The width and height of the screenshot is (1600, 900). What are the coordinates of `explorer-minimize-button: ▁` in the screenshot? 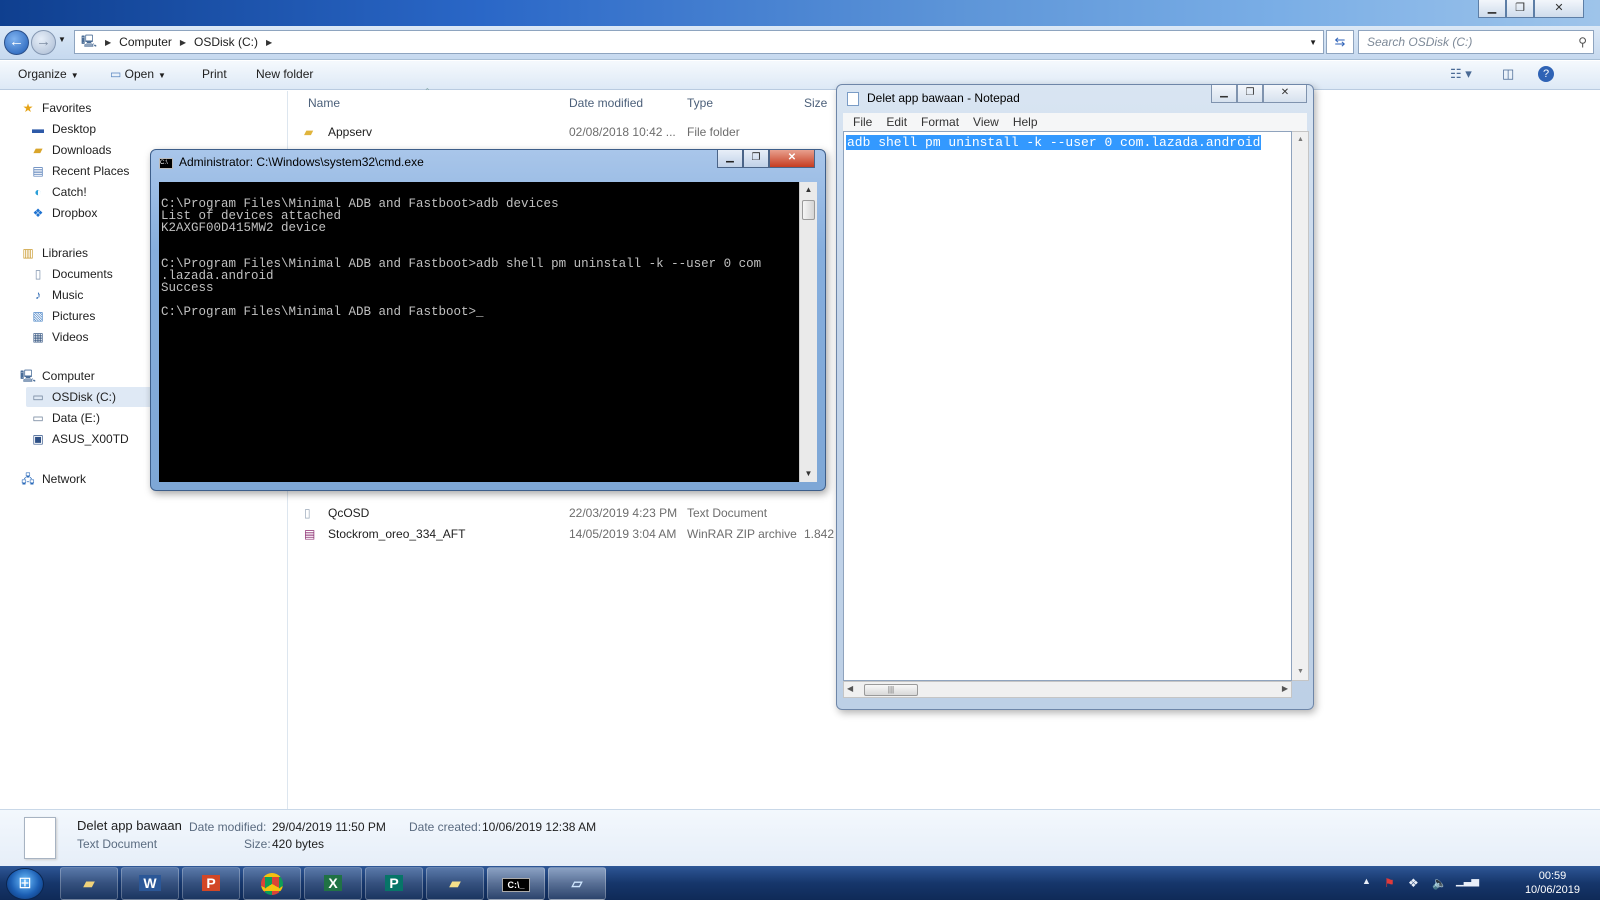 It's located at (1492, 9).